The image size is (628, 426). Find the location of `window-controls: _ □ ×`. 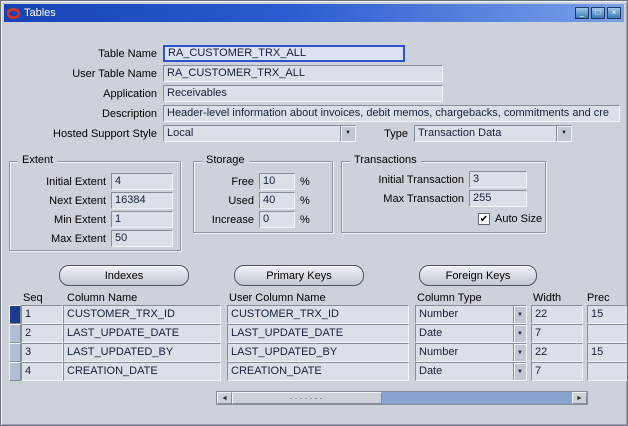

window-controls: _ □ × is located at coordinates (598, 13).